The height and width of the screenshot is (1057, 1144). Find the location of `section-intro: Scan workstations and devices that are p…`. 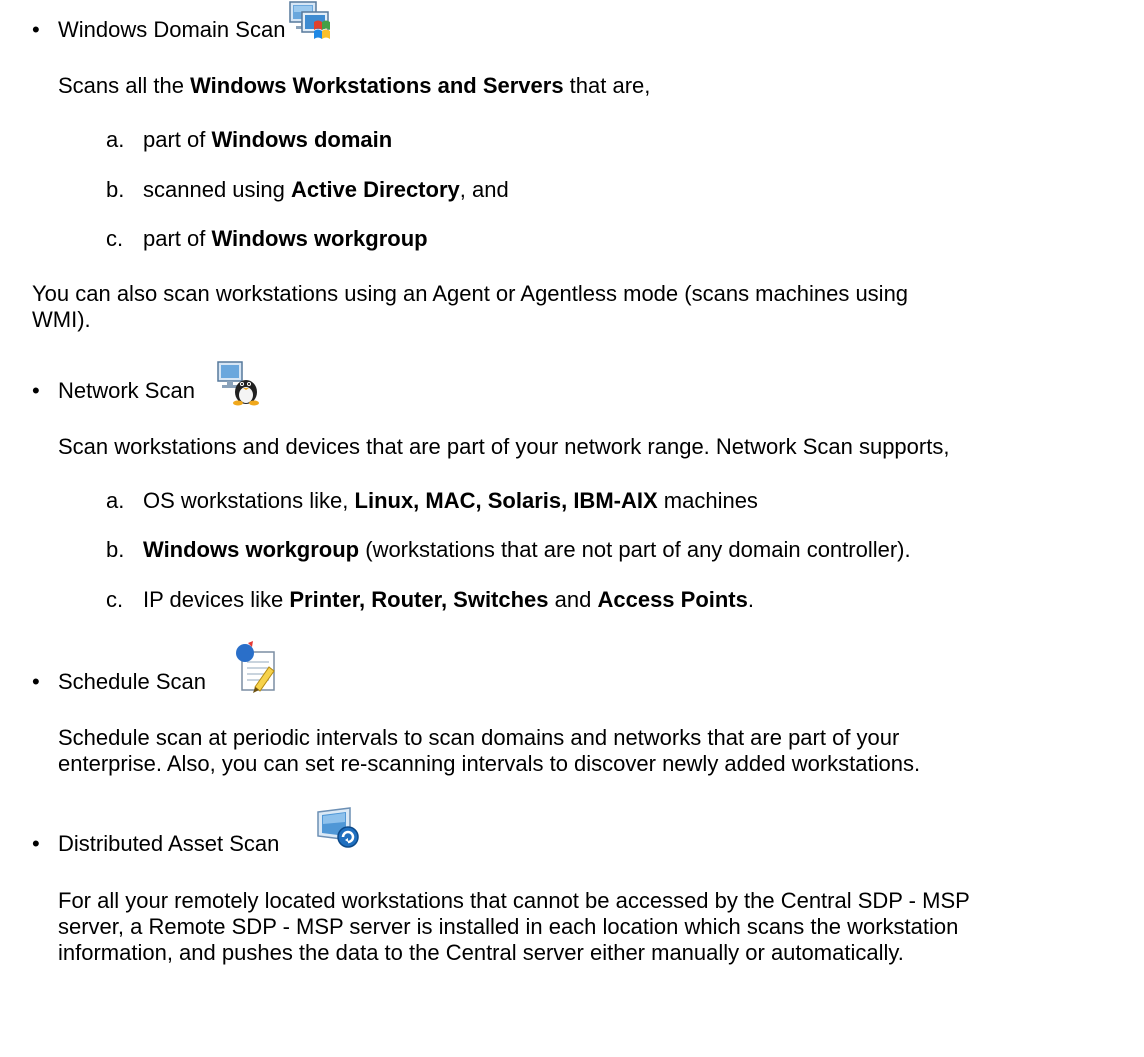

section-intro: Scan workstations and devices that are p… is located at coordinates (504, 446).